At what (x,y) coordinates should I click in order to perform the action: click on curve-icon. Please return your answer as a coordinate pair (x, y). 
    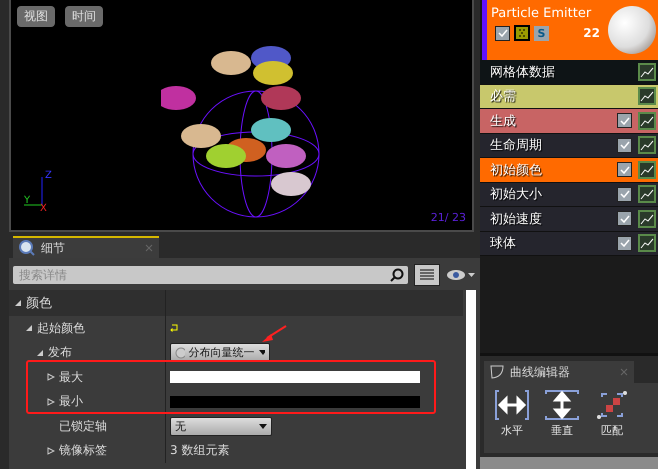
    Looking at the image, I should click on (497, 372).